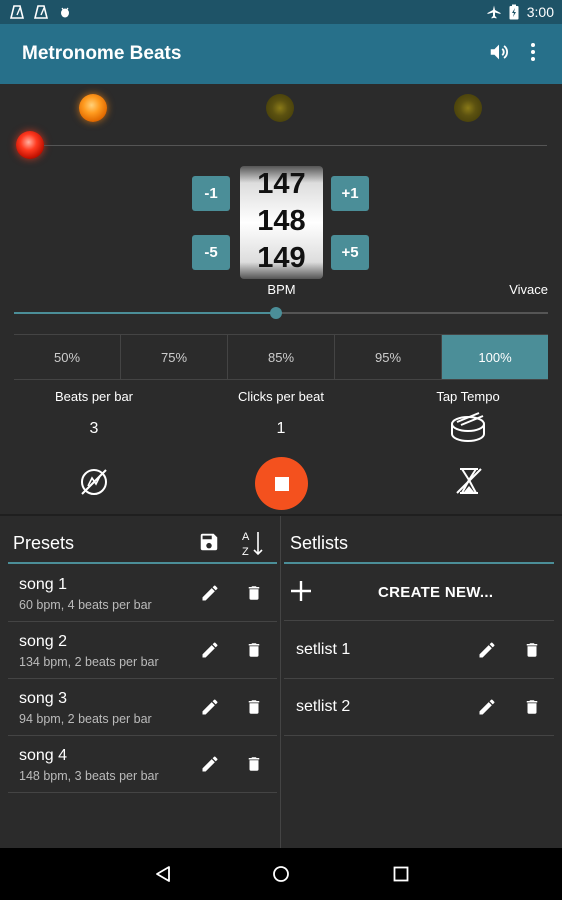  Describe the element at coordinates (401, 874) in the screenshot. I see `recents-icon` at that location.